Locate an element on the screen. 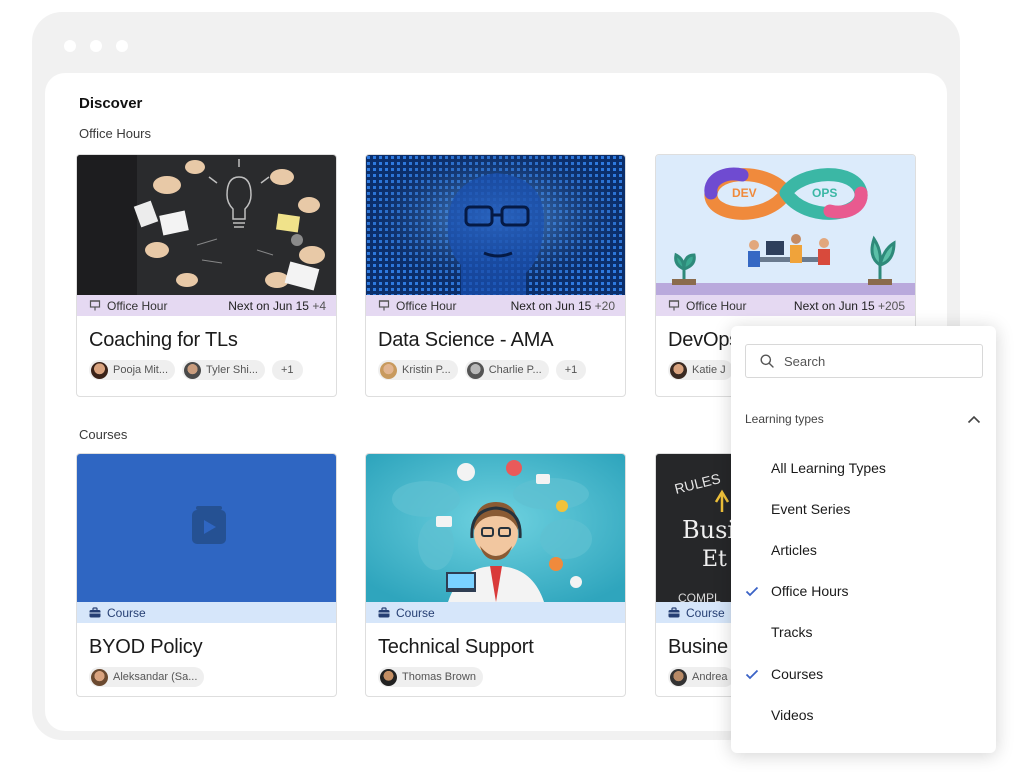 Image resolution: width=1024 pixels, height=772 pixels. page-title: Discover is located at coordinates (111, 103).